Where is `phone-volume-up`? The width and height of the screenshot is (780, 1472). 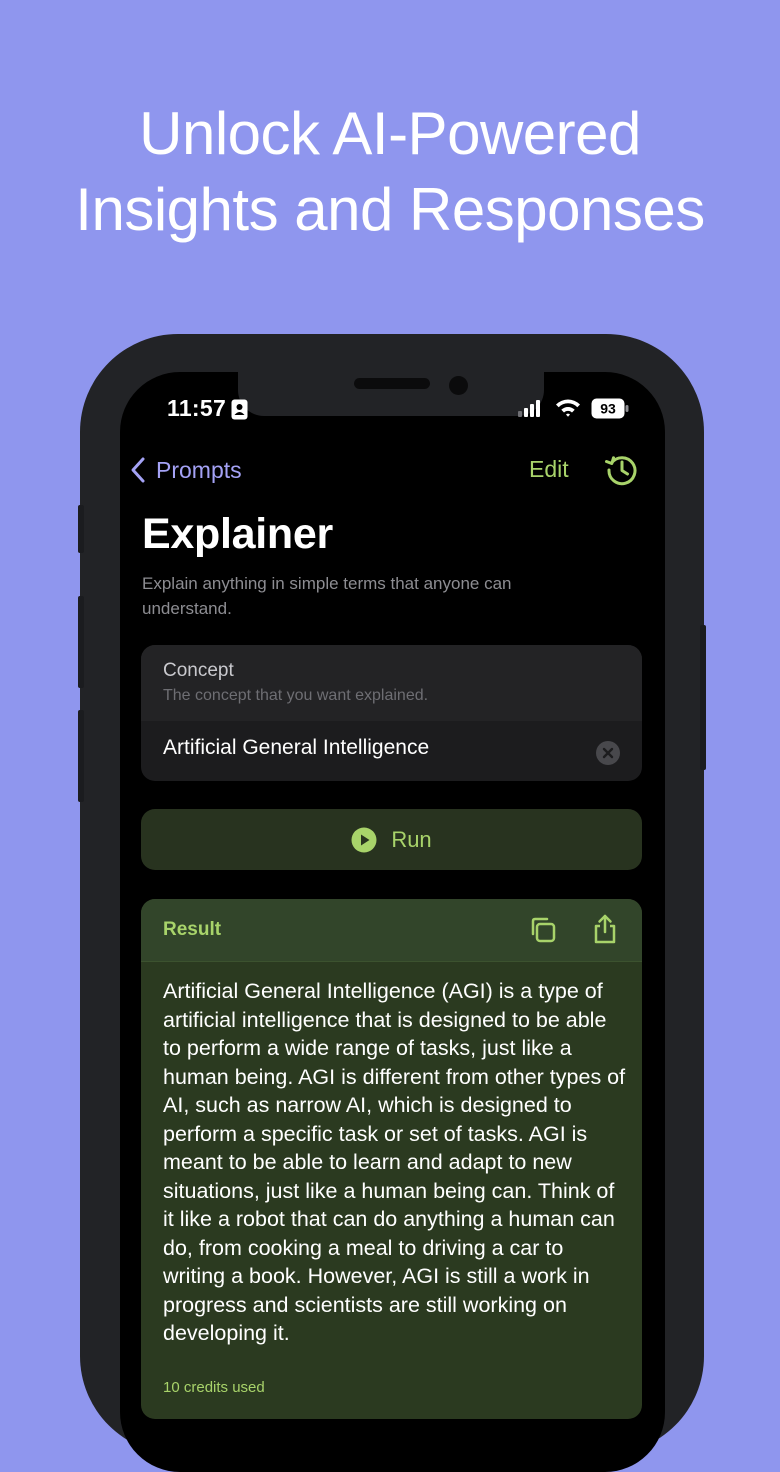
phone-volume-up is located at coordinates (81, 642).